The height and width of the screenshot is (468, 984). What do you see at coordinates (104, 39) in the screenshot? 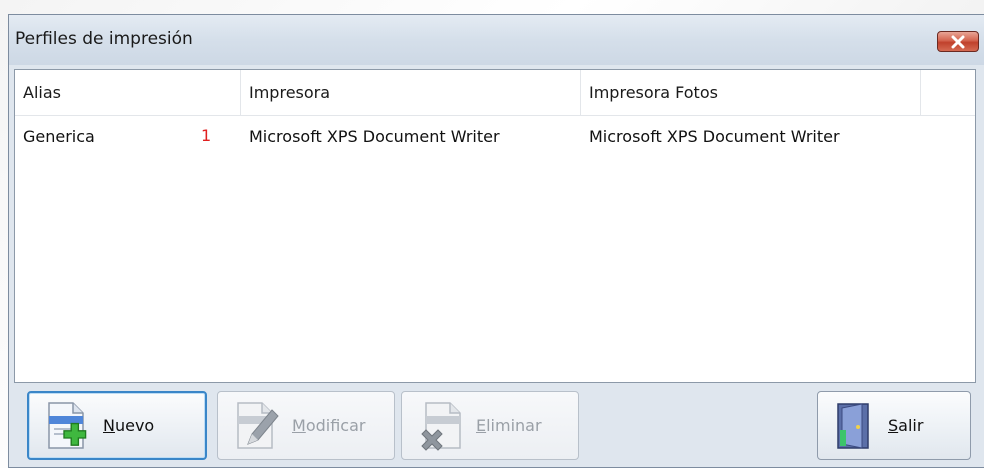
I see `window-title: Perfiles de impresión` at bounding box center [104, 39].